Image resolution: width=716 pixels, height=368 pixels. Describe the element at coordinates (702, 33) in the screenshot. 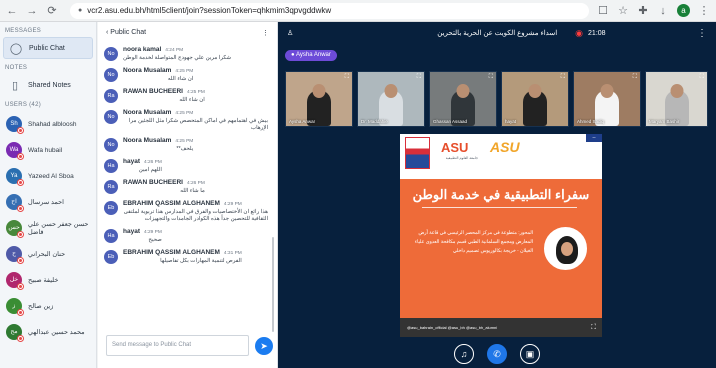

I see `meeting-options-icon: ⋮` at that location.